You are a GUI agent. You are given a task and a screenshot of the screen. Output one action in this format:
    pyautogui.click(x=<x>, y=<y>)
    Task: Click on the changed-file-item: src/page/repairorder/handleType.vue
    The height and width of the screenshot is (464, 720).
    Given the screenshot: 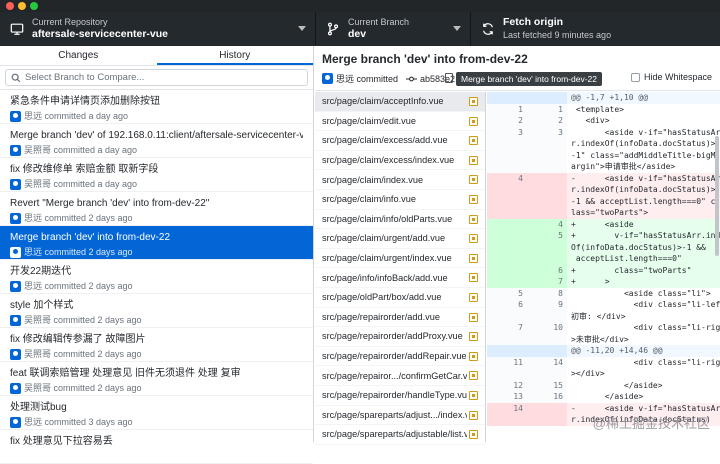 What is the action you would take?
    pyautogui.click(x=400, y=396)
    